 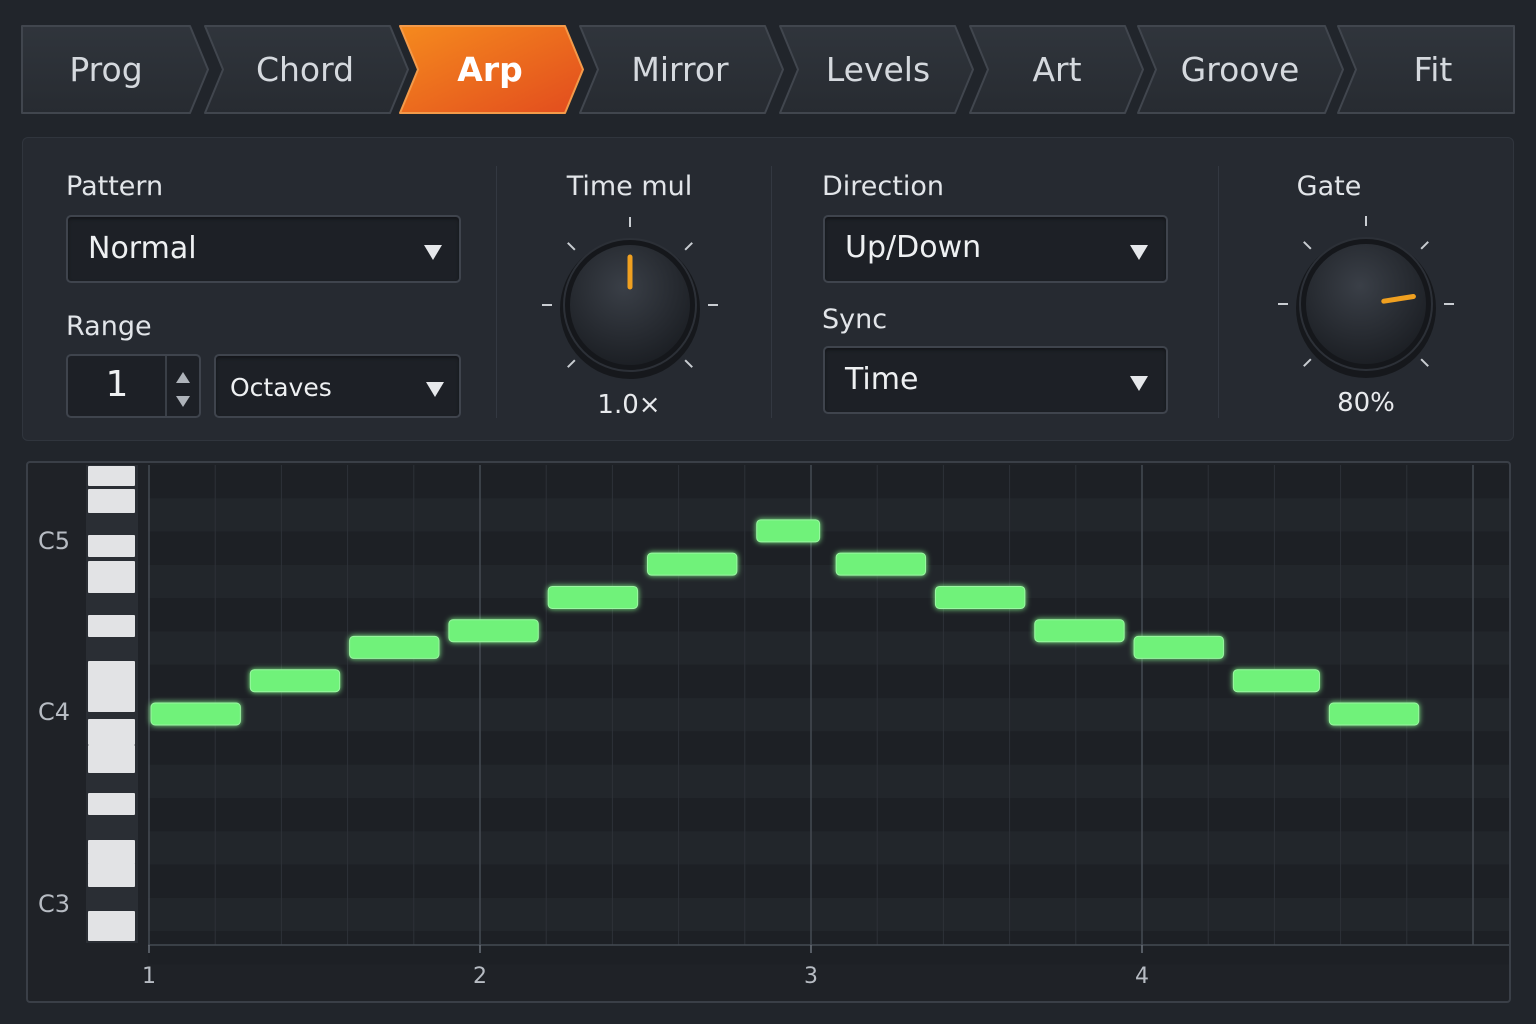 What do you see at coordinates (855, 319) in the screenshot?
I see `sync-label: Sync` at bounding box center [855, 319].